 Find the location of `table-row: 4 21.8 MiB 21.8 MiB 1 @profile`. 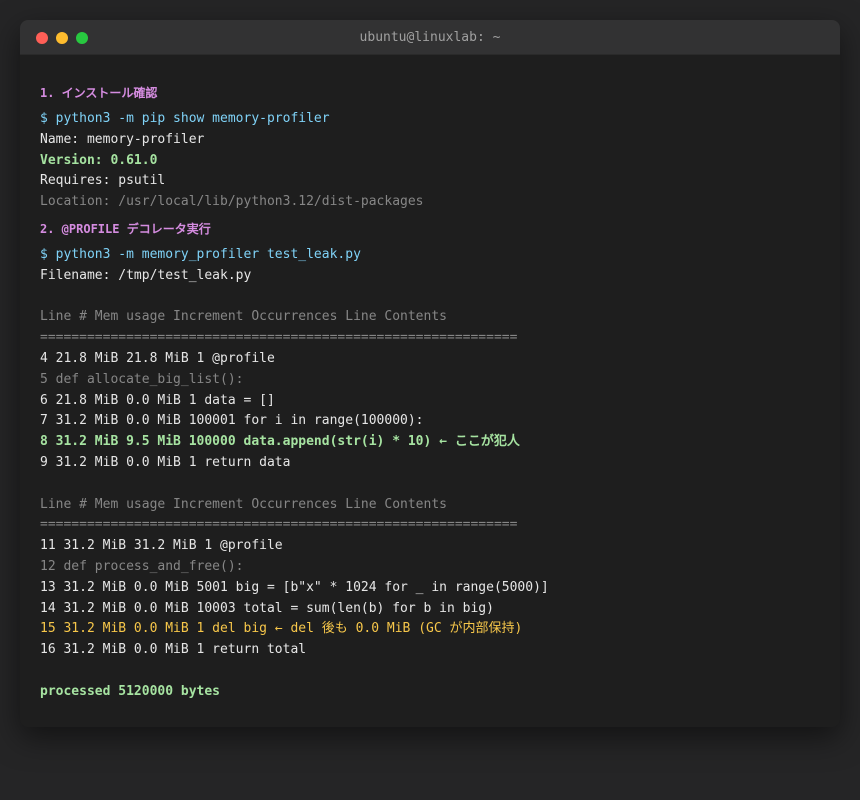

table-row: 4 21.8 MiB 21.8 MiB 1 @profile is located at coordinates (157, 358).